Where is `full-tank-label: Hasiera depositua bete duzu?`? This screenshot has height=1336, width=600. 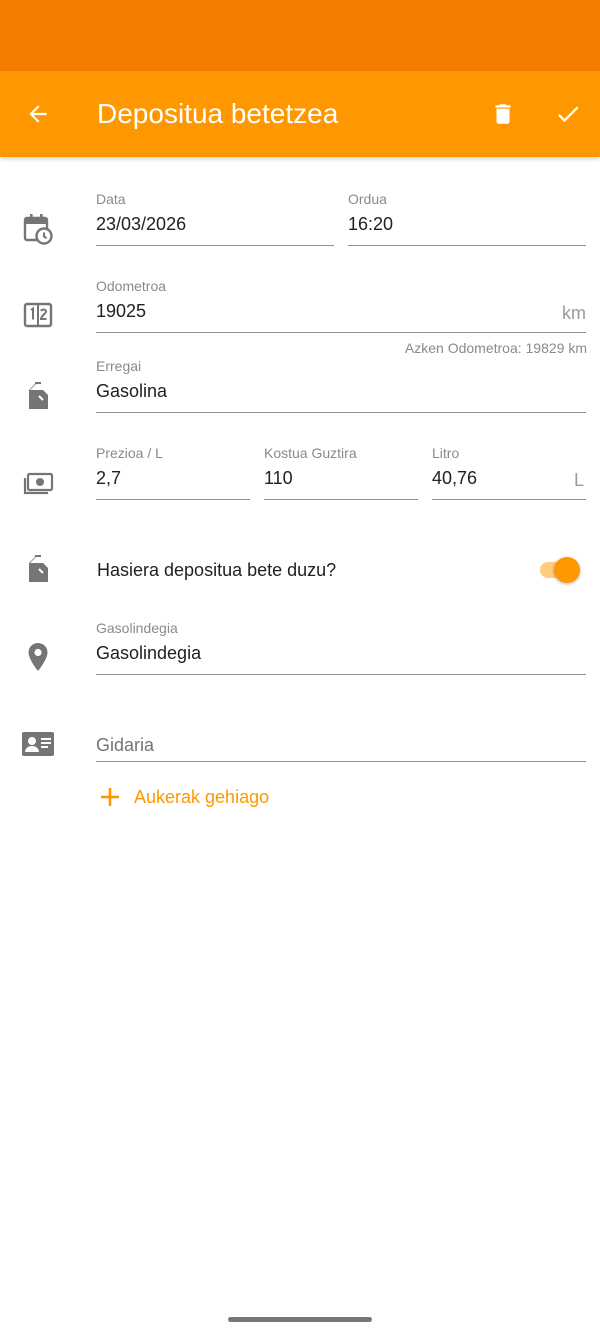
full-tank-label: Hasiera depositua bete duzu? is located at coordinates (217, 570).